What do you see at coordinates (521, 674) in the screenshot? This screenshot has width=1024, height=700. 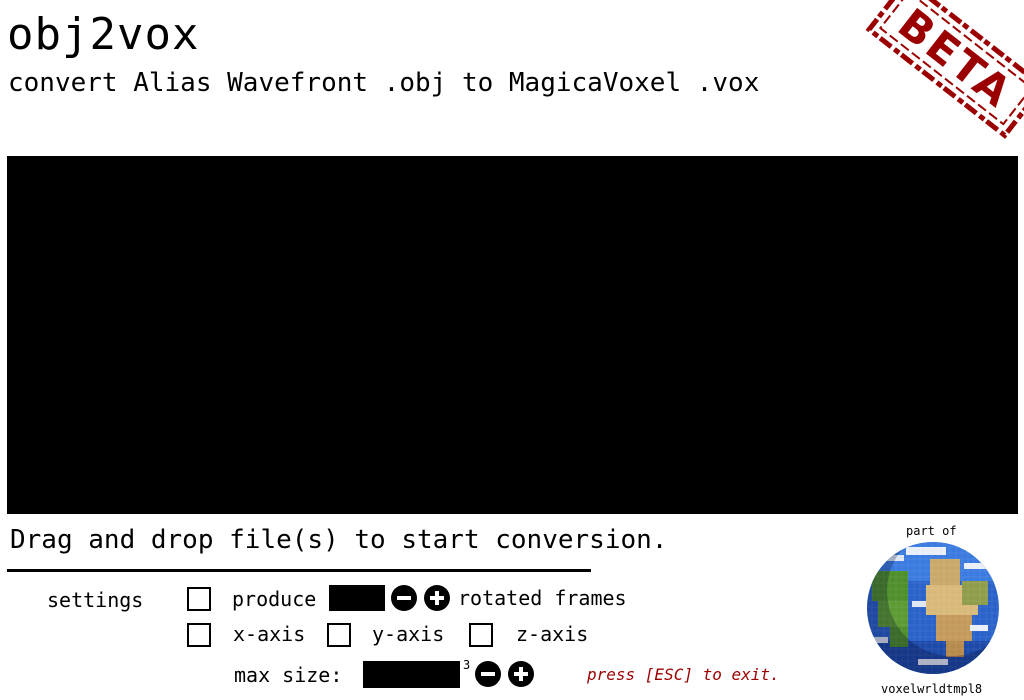 I see `max-size-increment-button` at bounding box center [521, 674].